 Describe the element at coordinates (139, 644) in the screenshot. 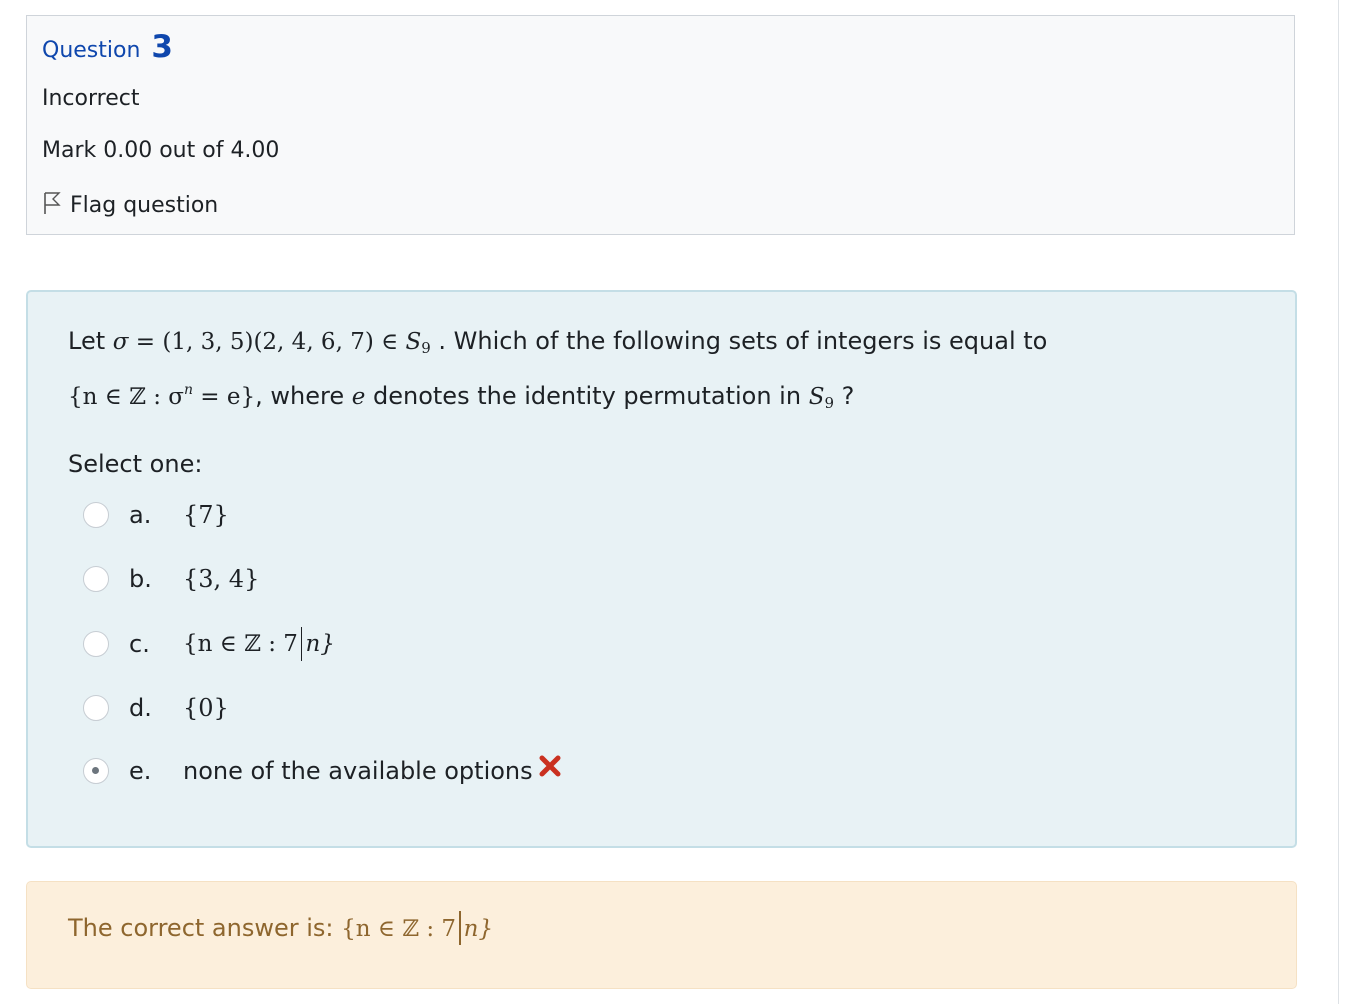

I see `option-letter: c.` at that location.